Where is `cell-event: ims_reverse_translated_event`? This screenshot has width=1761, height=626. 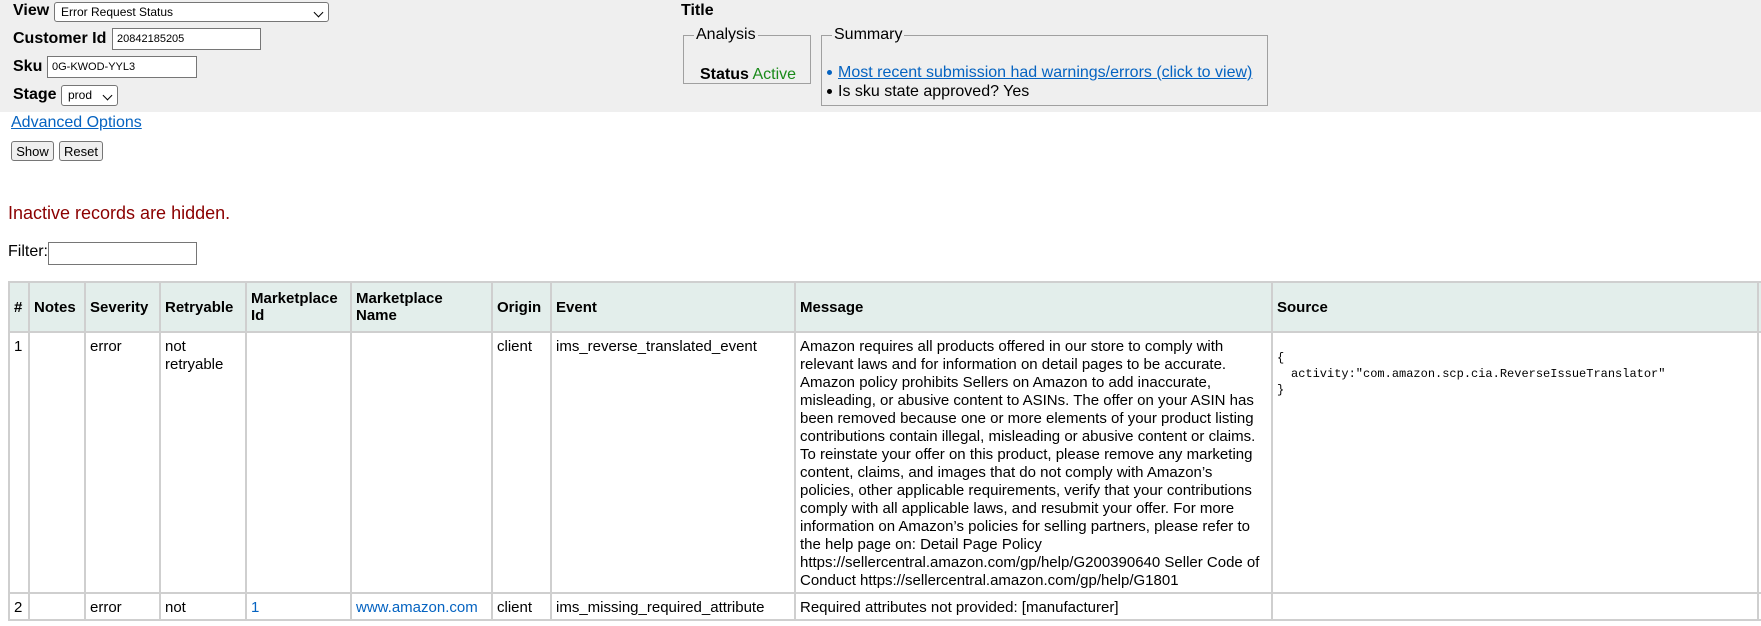
cell-event: ims_reverse_translated_event is located at coordinates (673, 462).